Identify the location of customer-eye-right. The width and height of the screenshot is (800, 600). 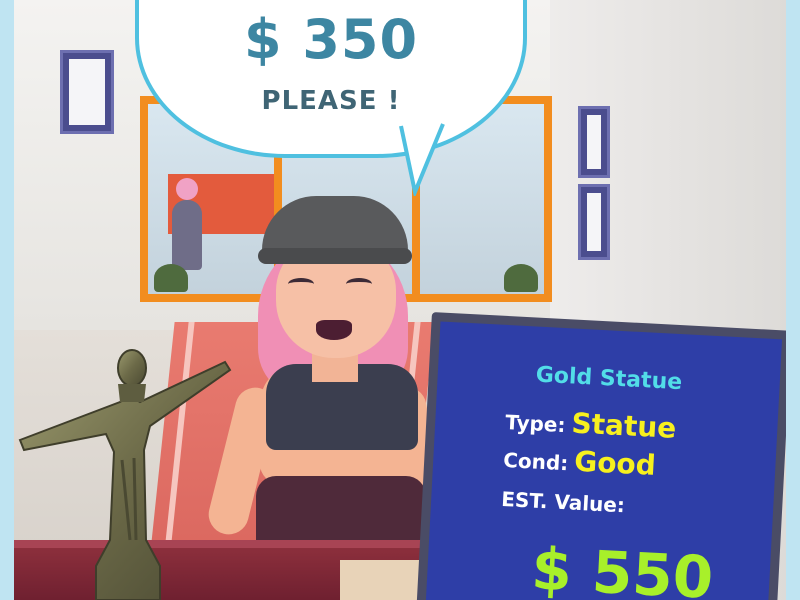
(359, 284).